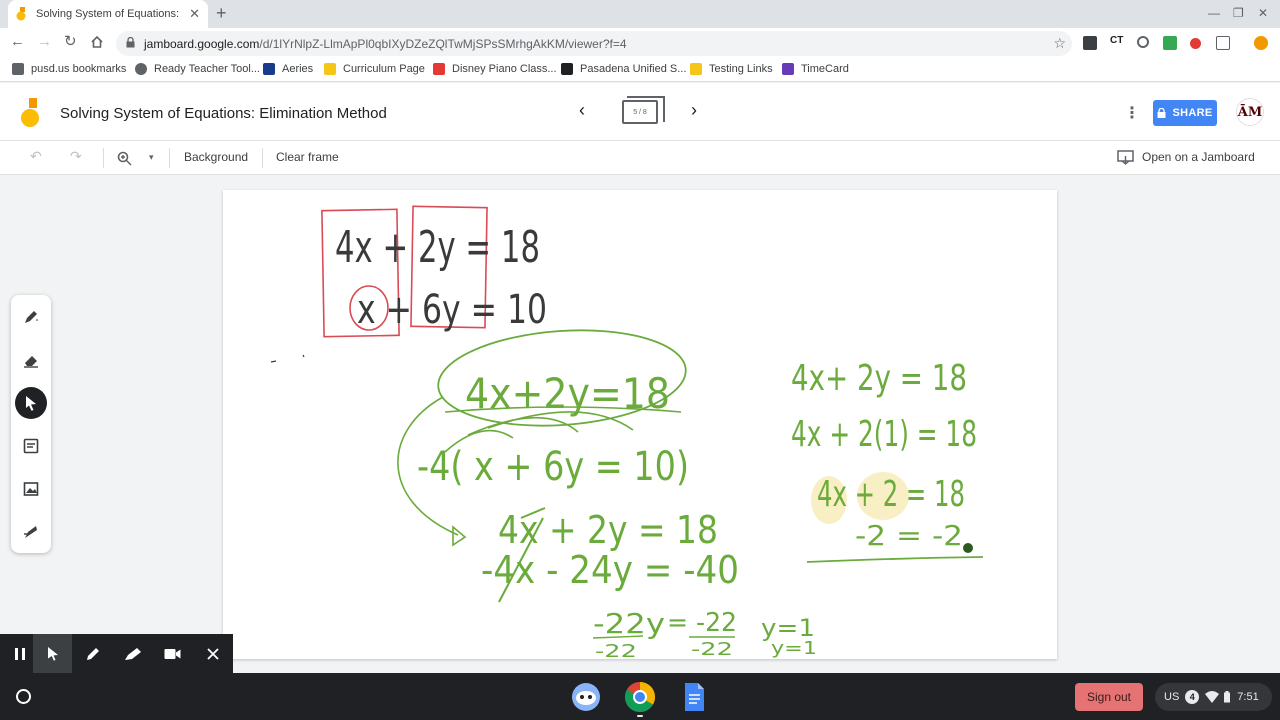 The height and width of the screenshot is (720, 1280). I want to click on apps-extension-icon, so click(1223, 43).